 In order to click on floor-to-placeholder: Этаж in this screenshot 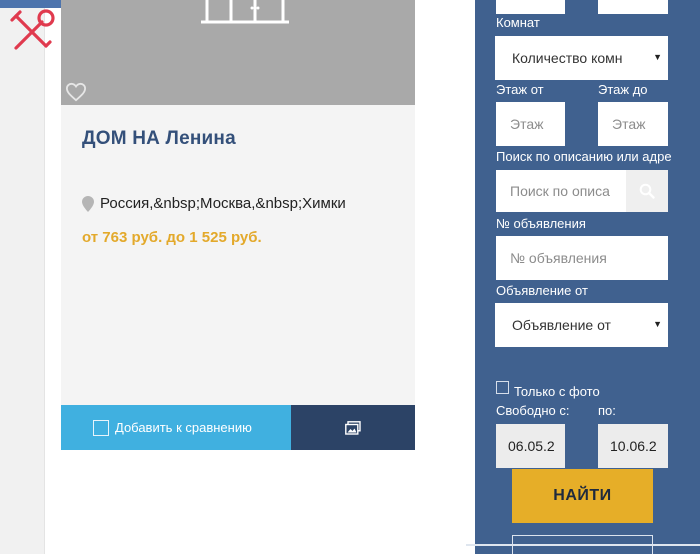, I will do `click(629, 124)`.